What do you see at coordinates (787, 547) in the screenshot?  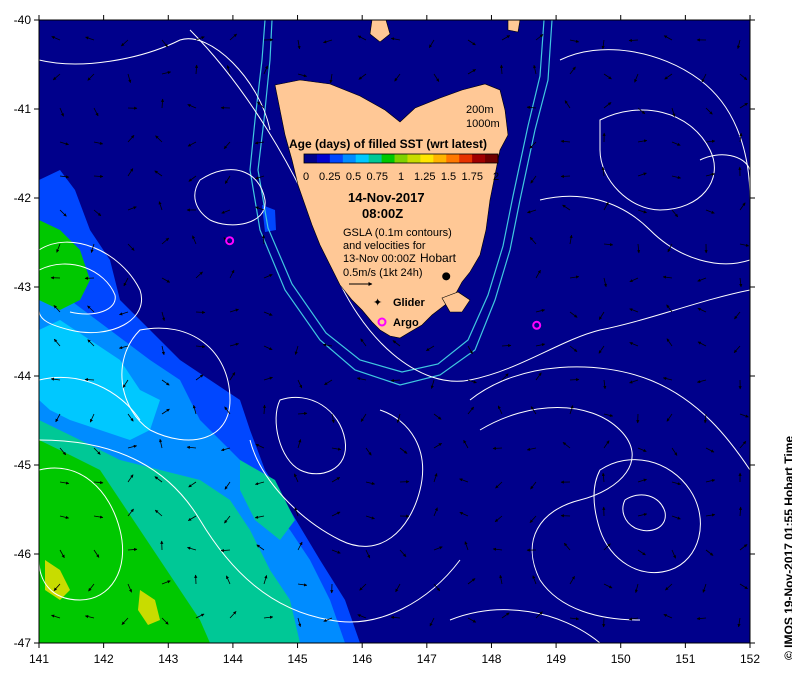 I see `credit-text: © IMOS 19-Nov-2017 01:55 Hobart Time` at bounding box center [787, 547].